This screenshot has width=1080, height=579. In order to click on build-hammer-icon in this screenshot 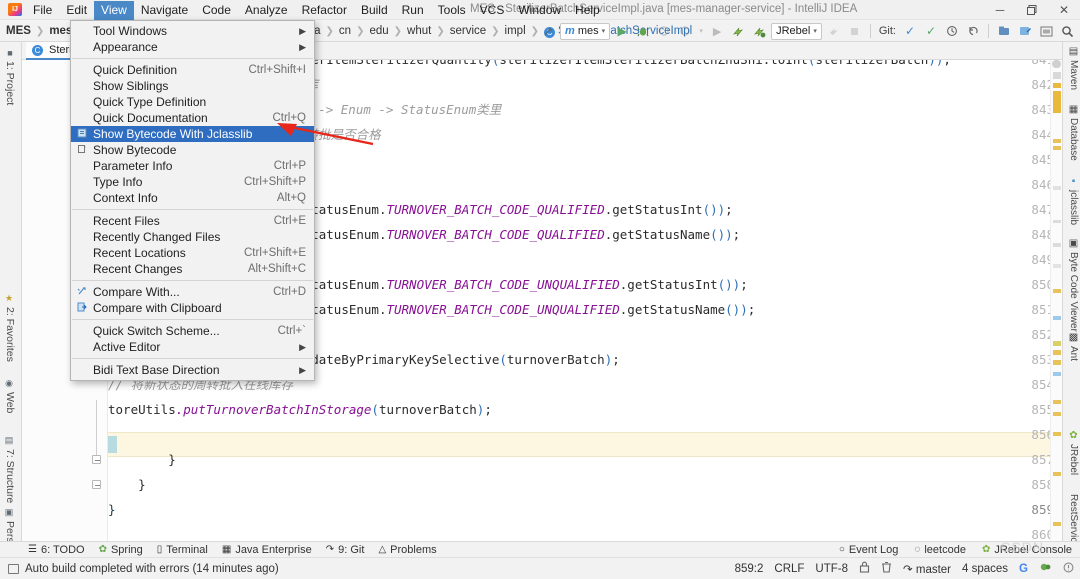, I will do `click(548, 31)`.